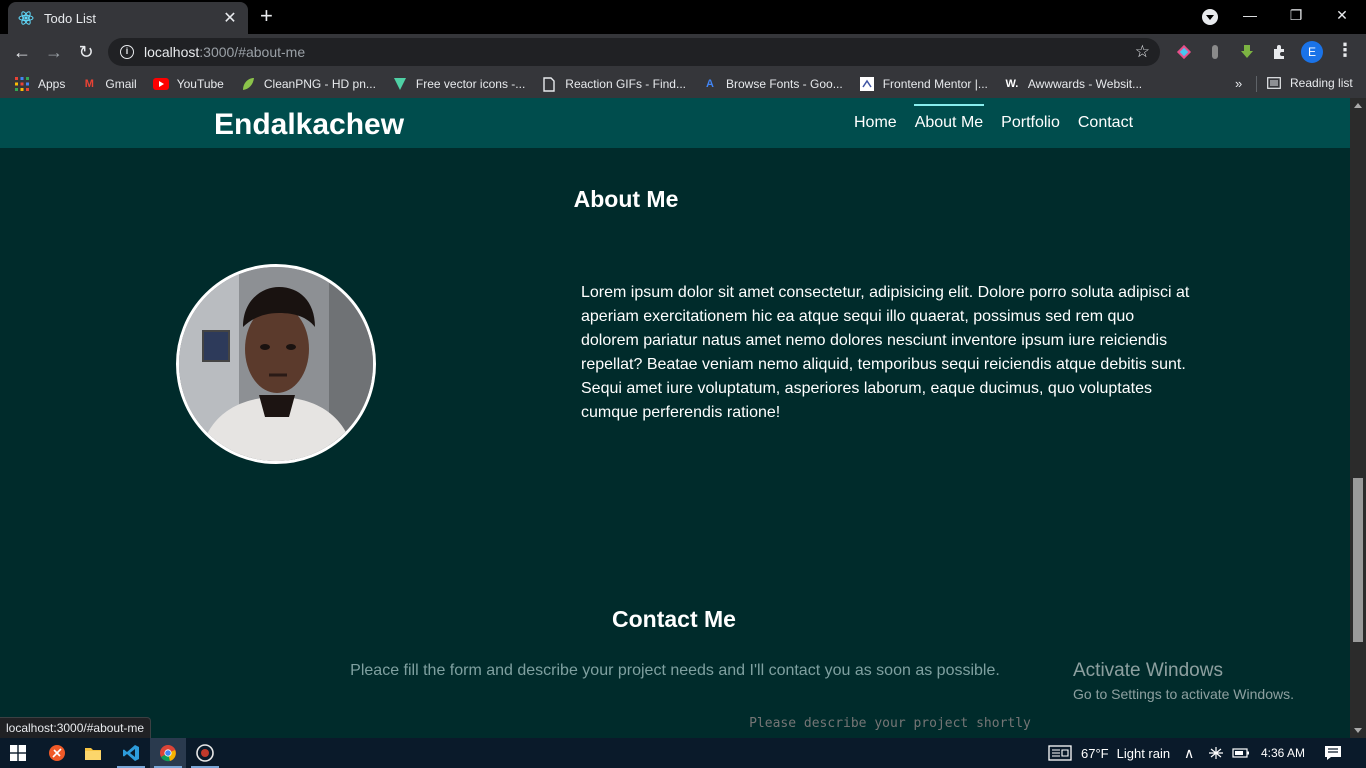 The height and width of the screenshot is (768, 1366). I want to click on bookmark-apps: Apps, so click(39, 84).